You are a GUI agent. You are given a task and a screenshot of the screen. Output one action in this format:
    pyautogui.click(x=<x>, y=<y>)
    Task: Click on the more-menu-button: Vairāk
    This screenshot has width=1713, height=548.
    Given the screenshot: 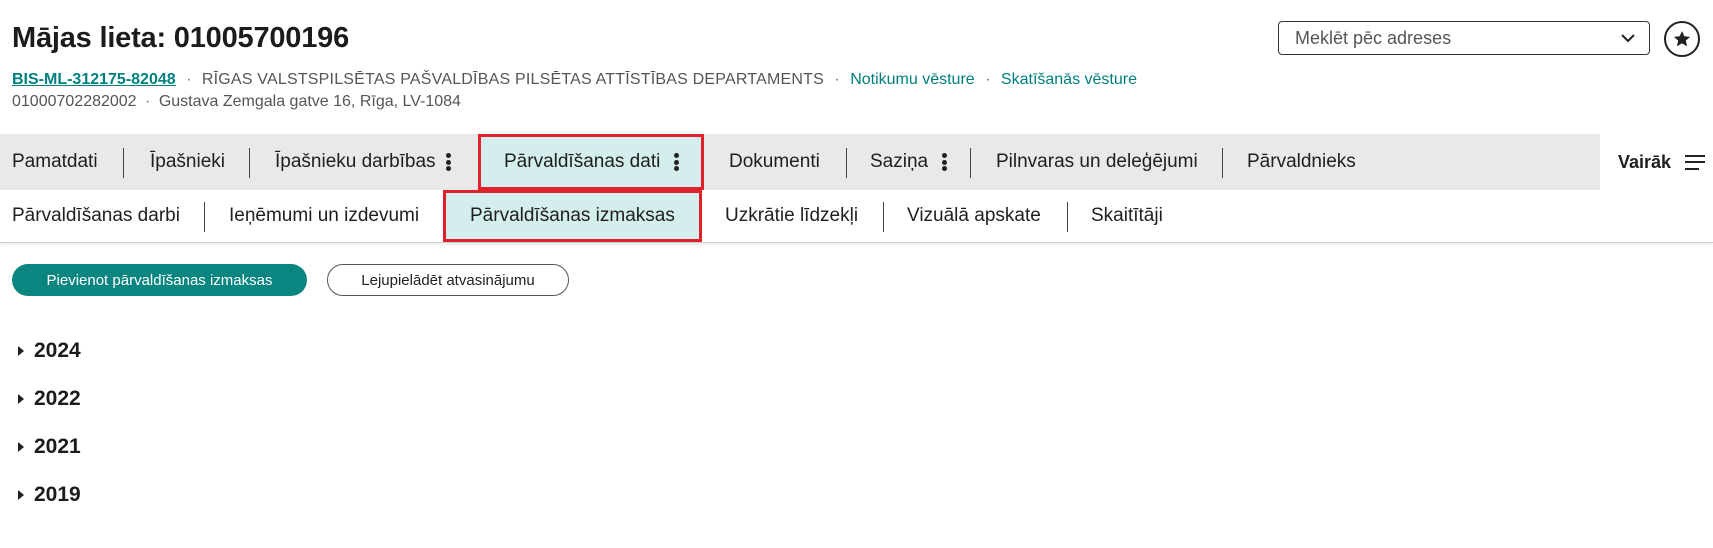 What is the action you would take?
    pyautogui.click(x=1656, y=162)
    